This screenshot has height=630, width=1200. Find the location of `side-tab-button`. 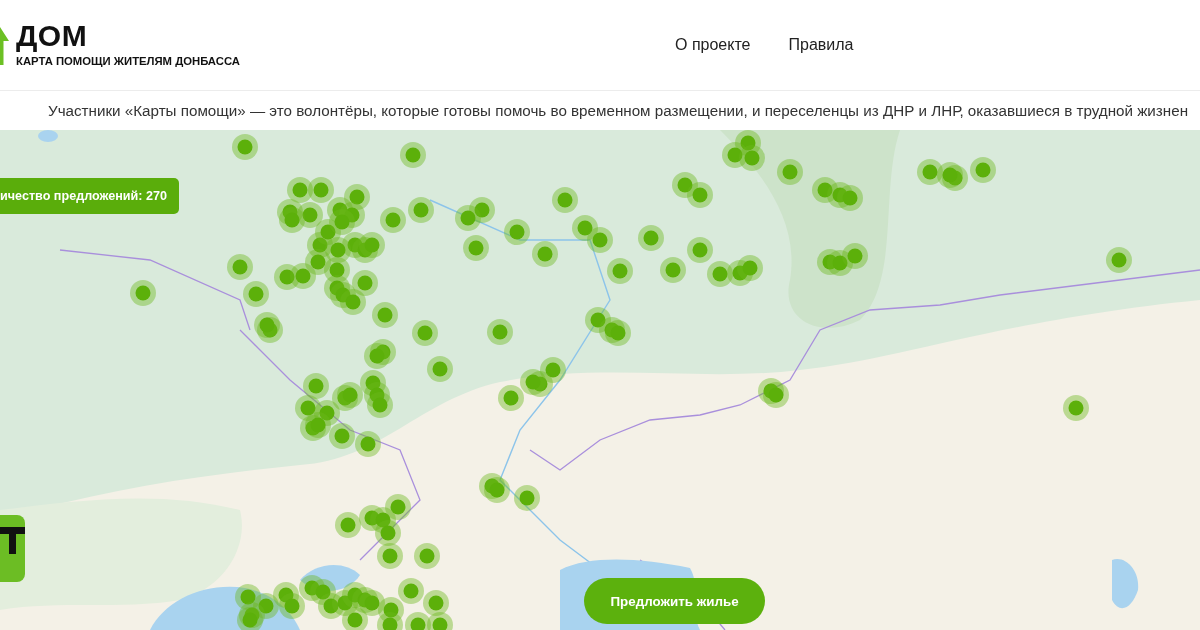

side-tab-button is located at coordinates (12, 548).